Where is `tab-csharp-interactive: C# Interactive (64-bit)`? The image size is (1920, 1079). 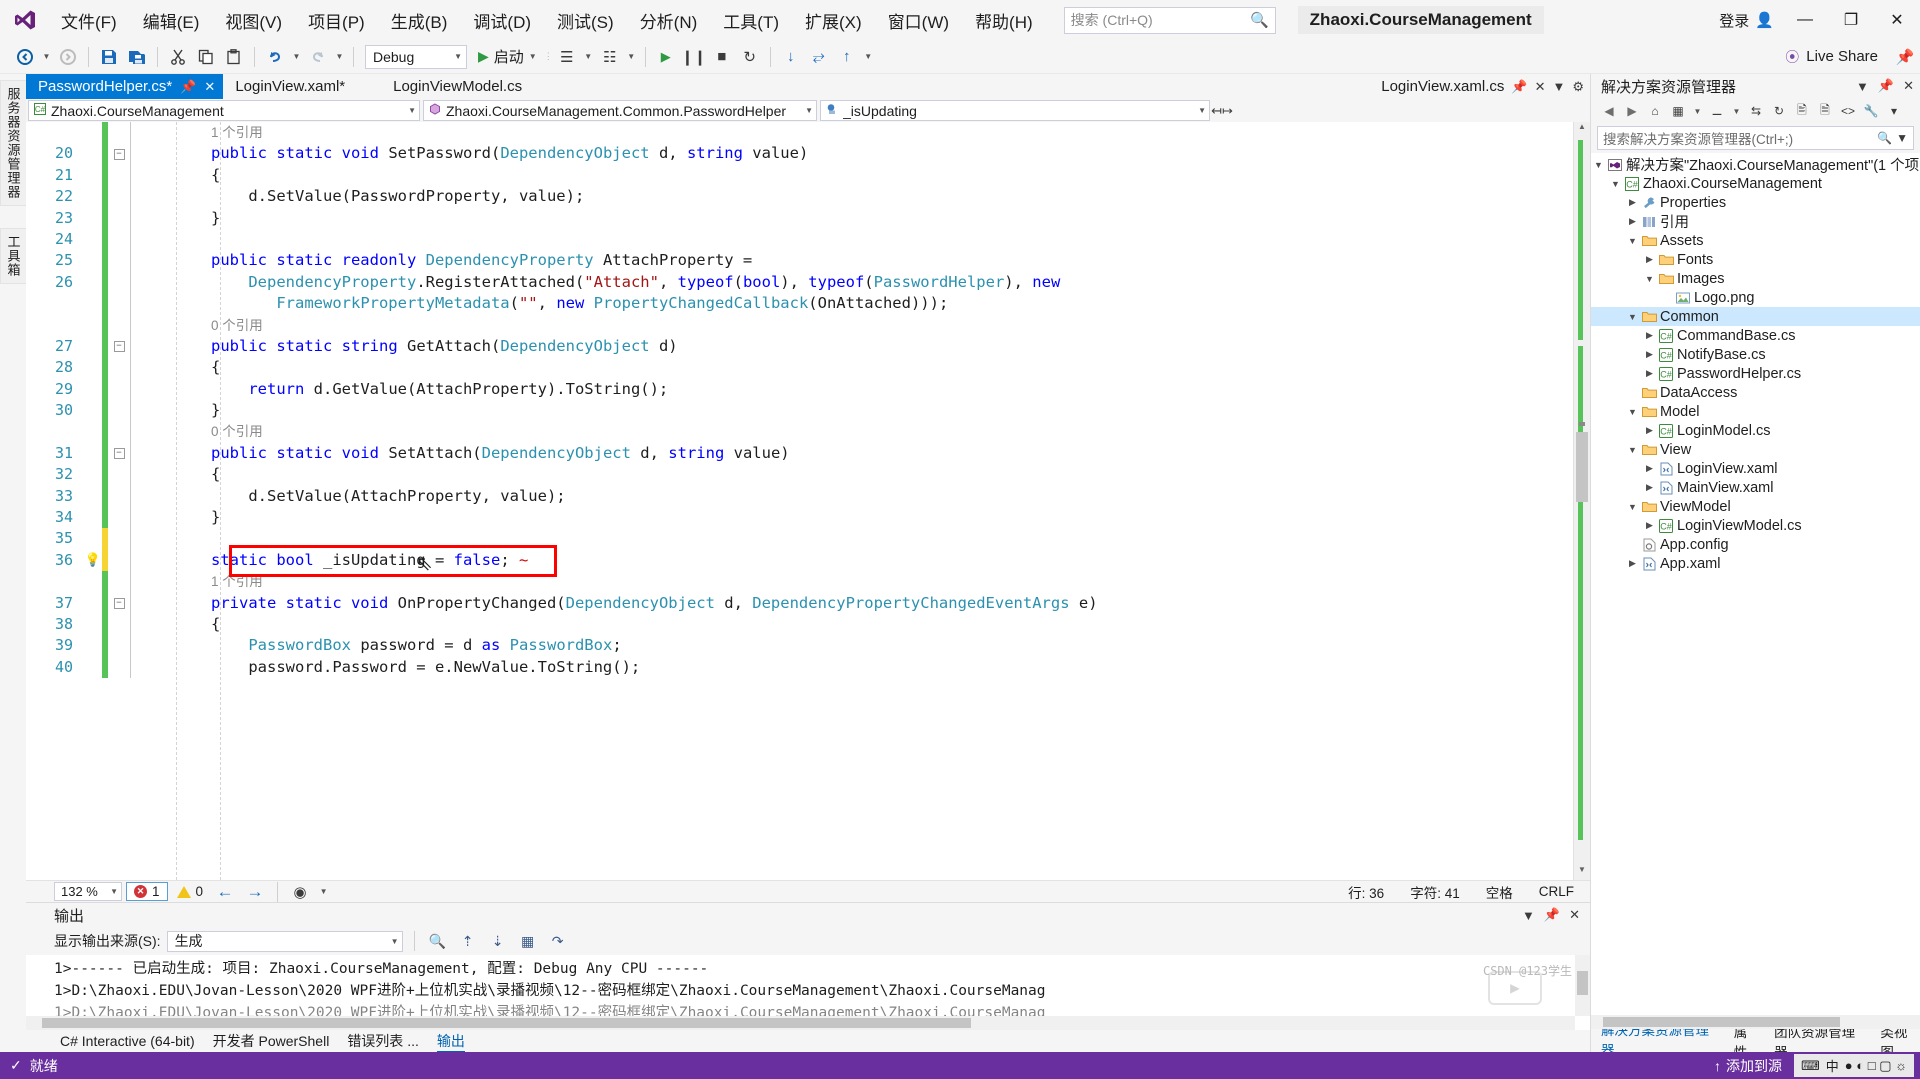 tab-csharp-interactive: C# Interactive (64-bit) is located at coordinates (127, 1041).